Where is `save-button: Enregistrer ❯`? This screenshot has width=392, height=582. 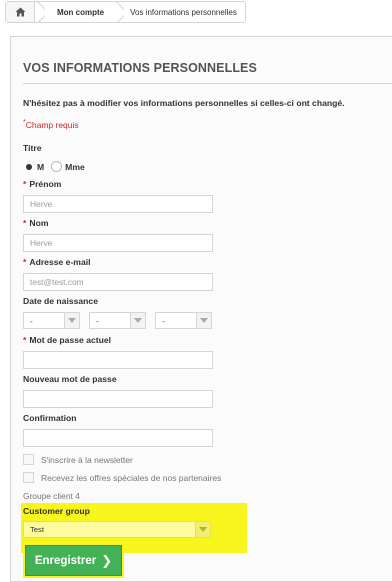
save-button: Enregistrer ❯ is located at coordinates (73, 560).